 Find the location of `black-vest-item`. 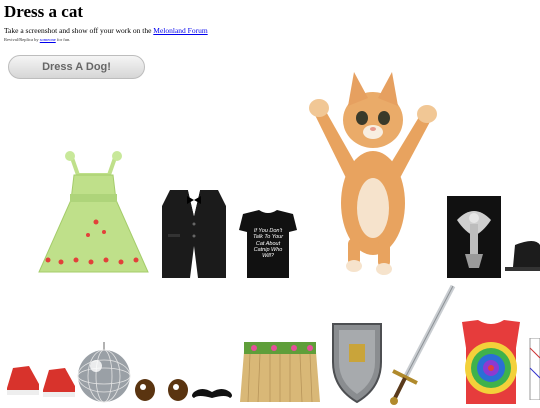

black-vest-item is located at coordinates (194, 233).